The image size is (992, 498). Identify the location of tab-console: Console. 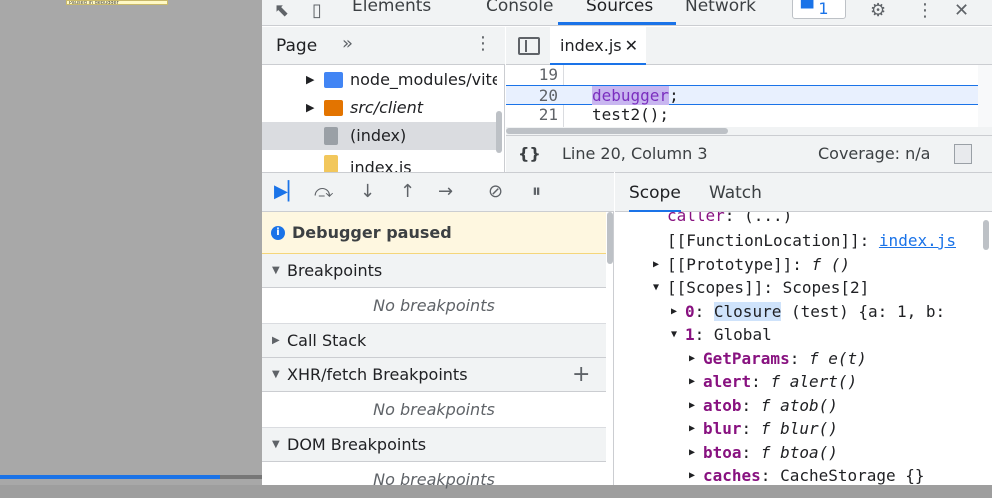
(520, 8).